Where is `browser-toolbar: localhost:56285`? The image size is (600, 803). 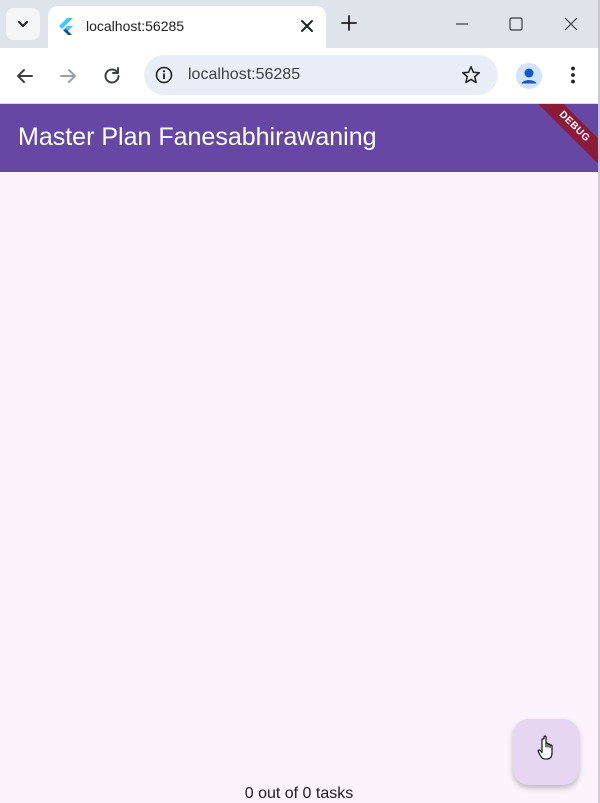 browser-toolbar: localhost:56285 is located at coordinates (300, 76).